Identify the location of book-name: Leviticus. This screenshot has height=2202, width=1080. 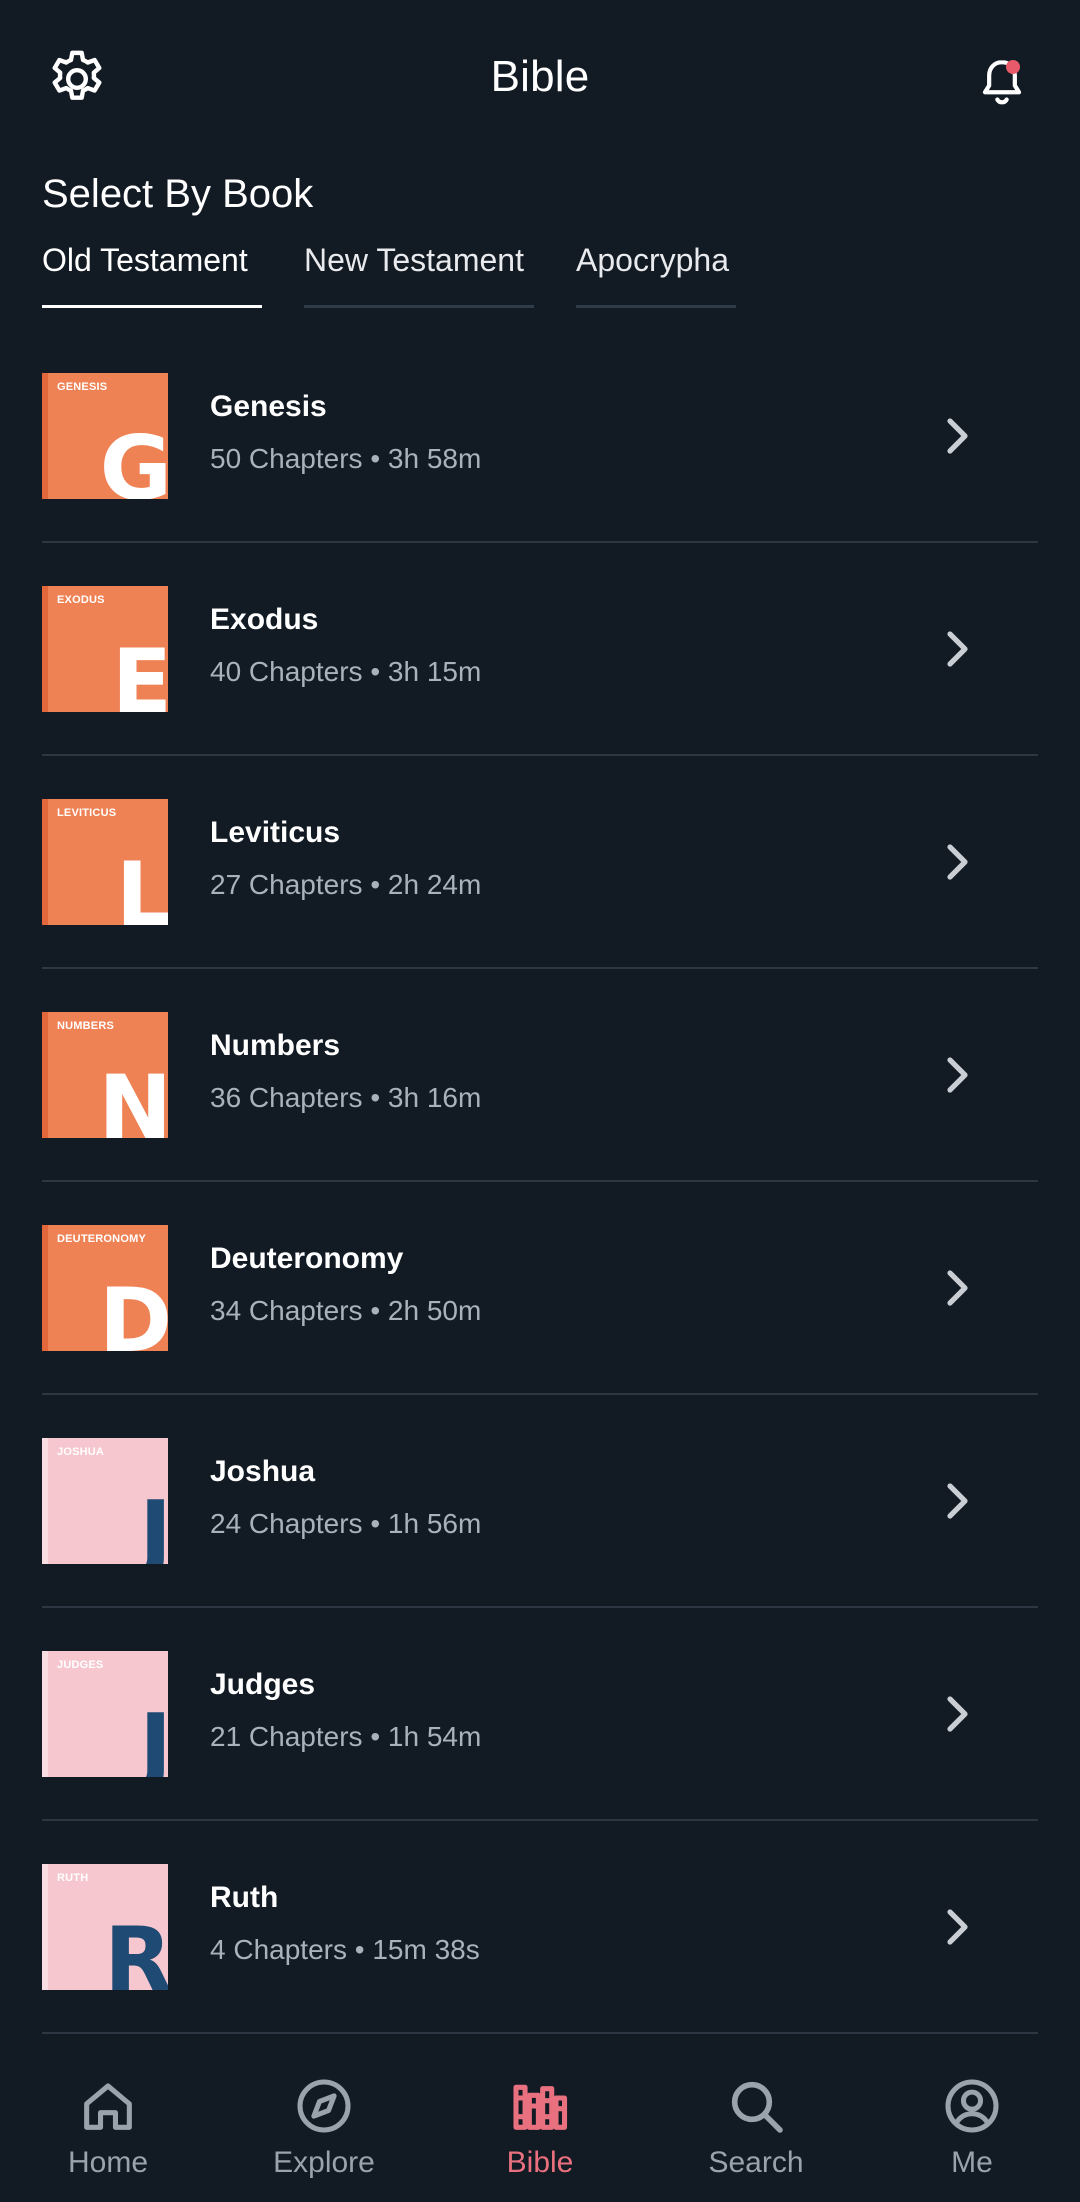
(275, 832).